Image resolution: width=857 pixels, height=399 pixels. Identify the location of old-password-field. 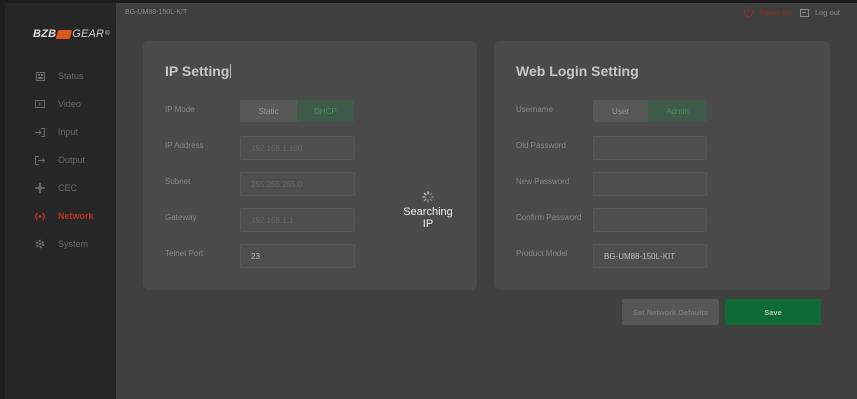
(650, 148).